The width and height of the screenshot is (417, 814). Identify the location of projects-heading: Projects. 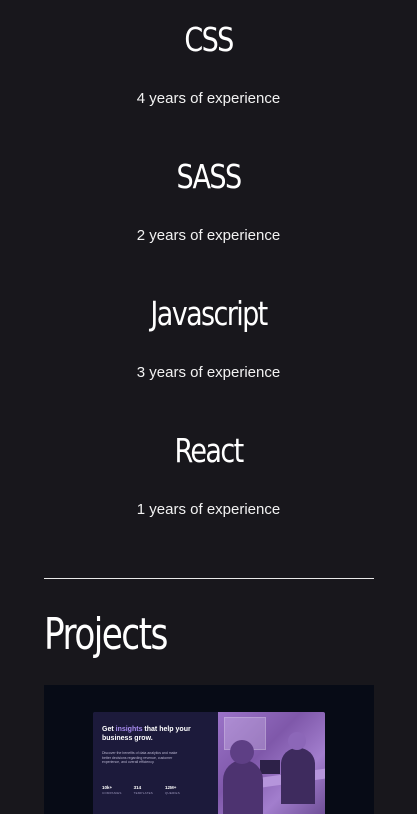
(106, 634).